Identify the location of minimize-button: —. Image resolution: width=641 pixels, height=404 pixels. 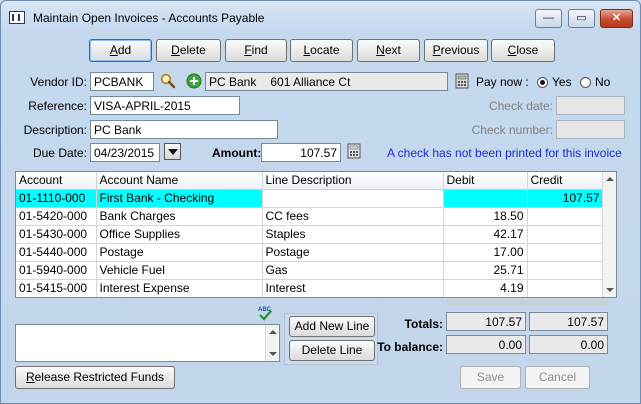
(548, 18).